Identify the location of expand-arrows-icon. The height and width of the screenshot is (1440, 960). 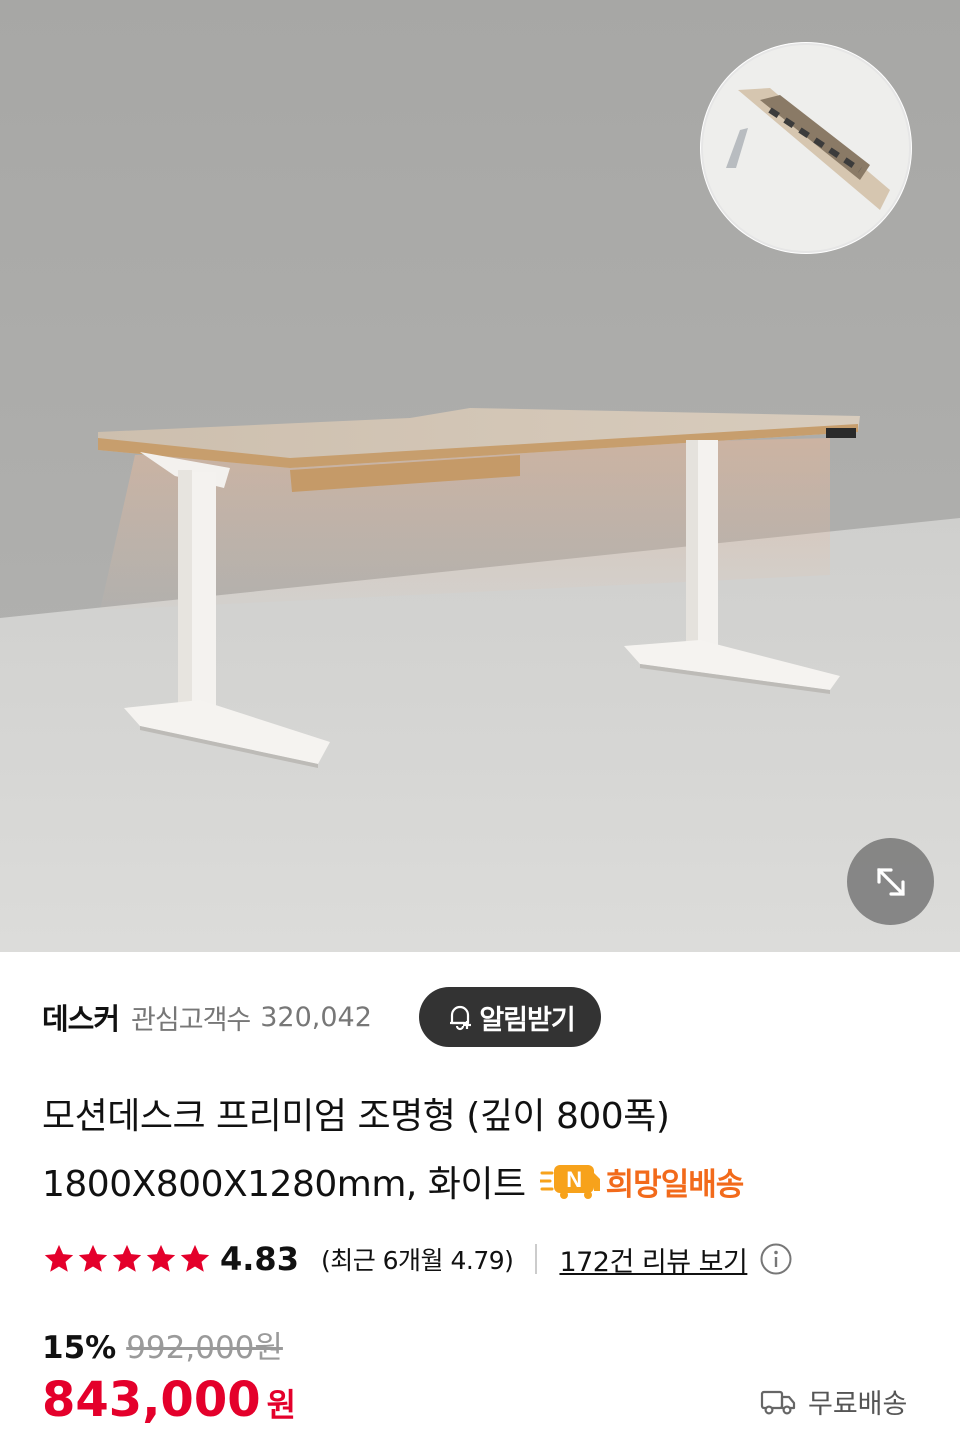
(890, 881).